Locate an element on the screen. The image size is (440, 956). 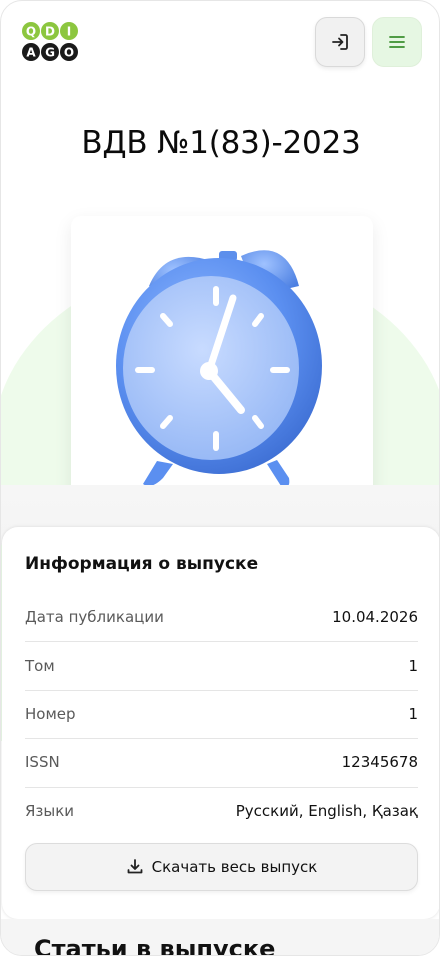
svg-text: Q is located at coordinates (31, 32).